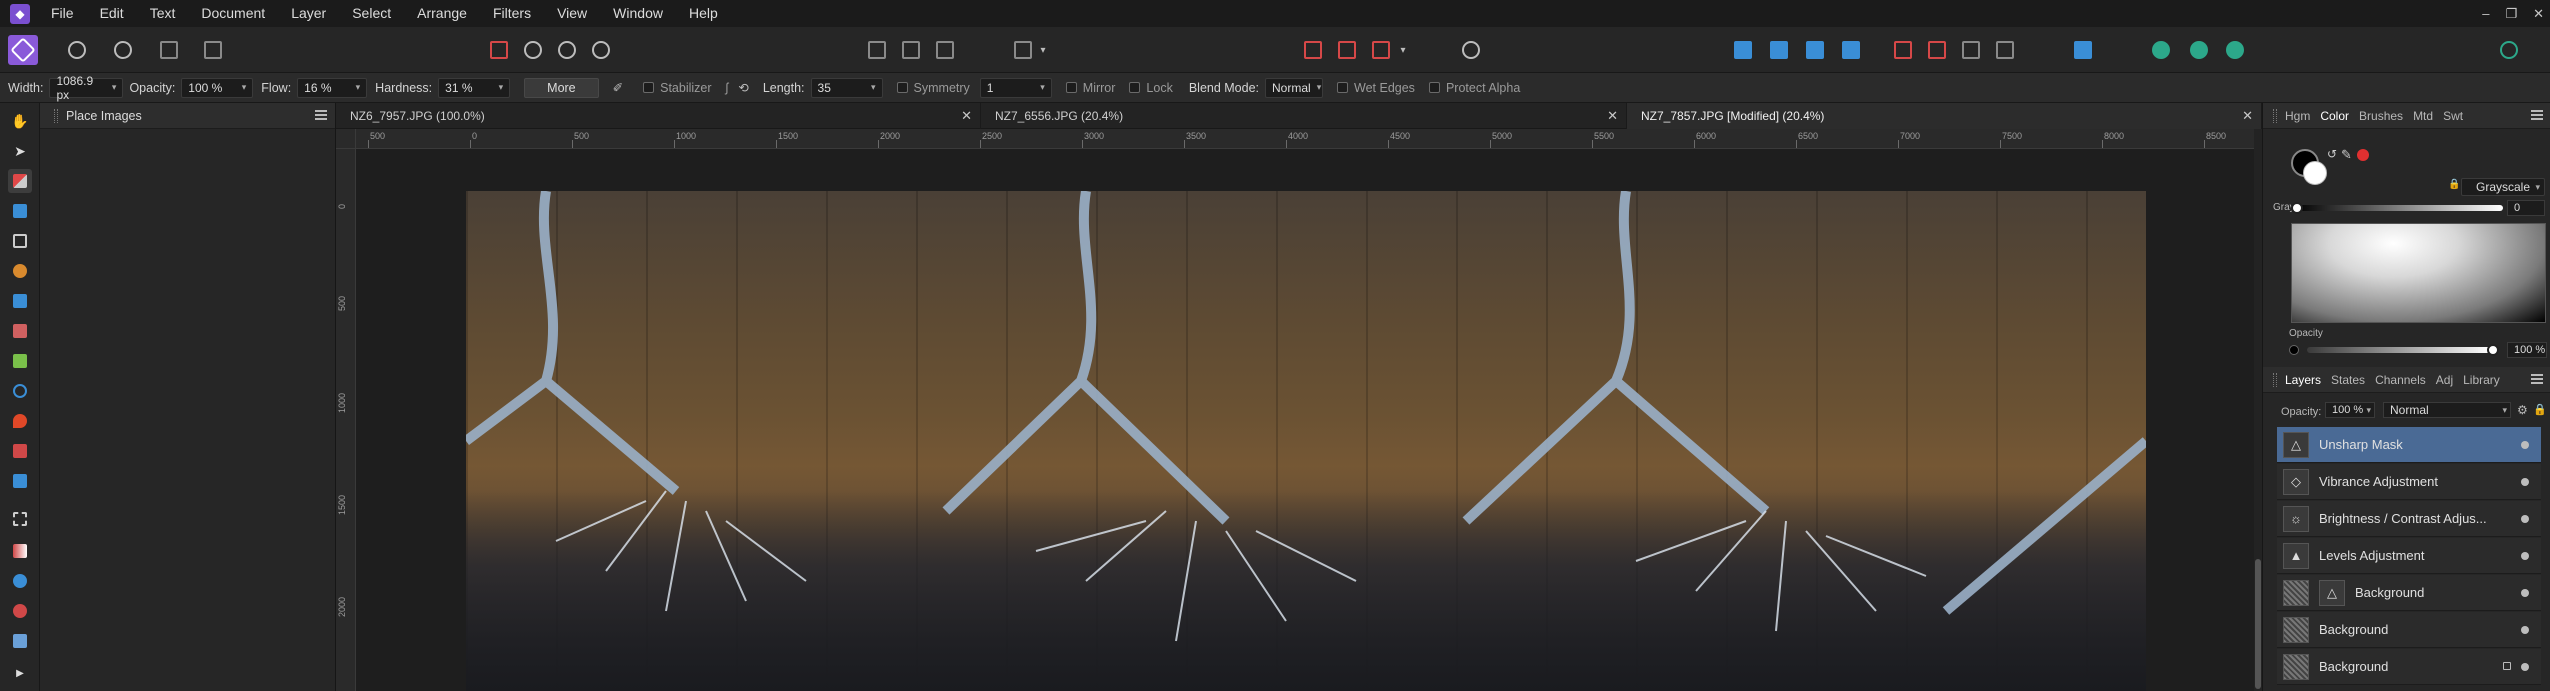 The width and height of the screenshot is (2550, 691). Describe the element at coordinates (2481, 380) in the screenshot. I see `tab-library: Library` at that location.